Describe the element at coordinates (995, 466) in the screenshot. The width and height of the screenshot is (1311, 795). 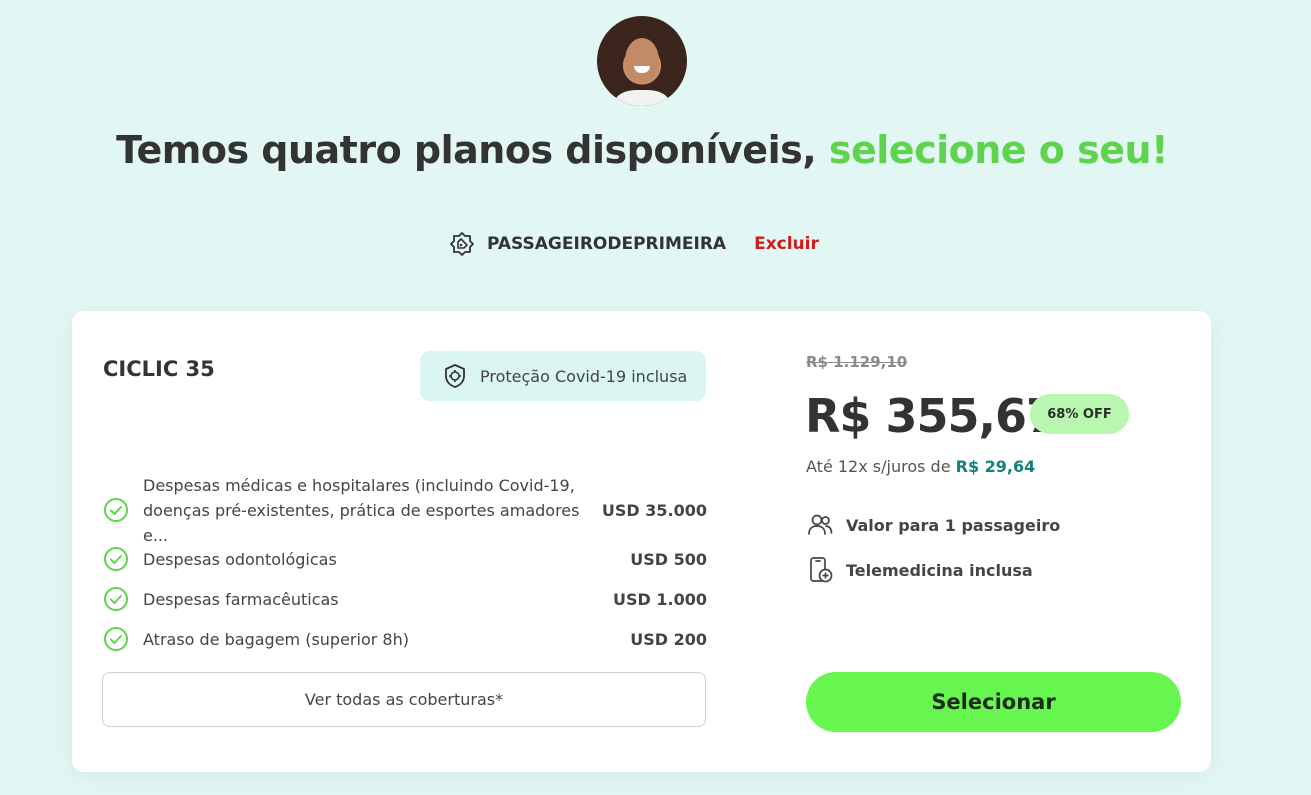
I see `installments-value: R$ 29,64` at that location.